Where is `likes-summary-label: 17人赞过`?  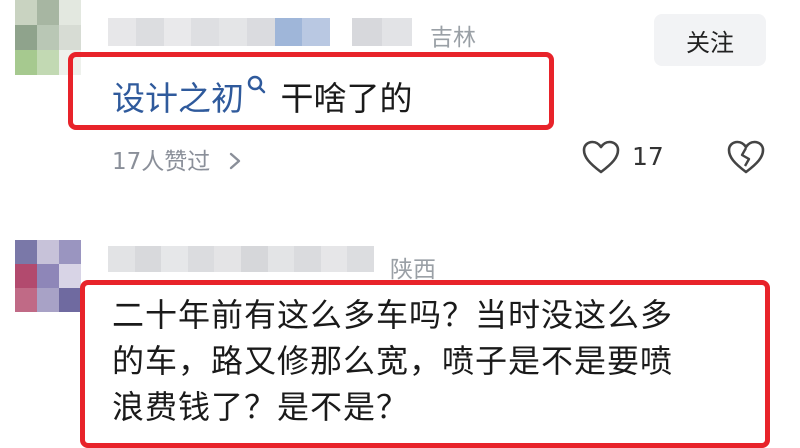 likes-summary-label: 17人赞过 is located at coordinates (161, 162).